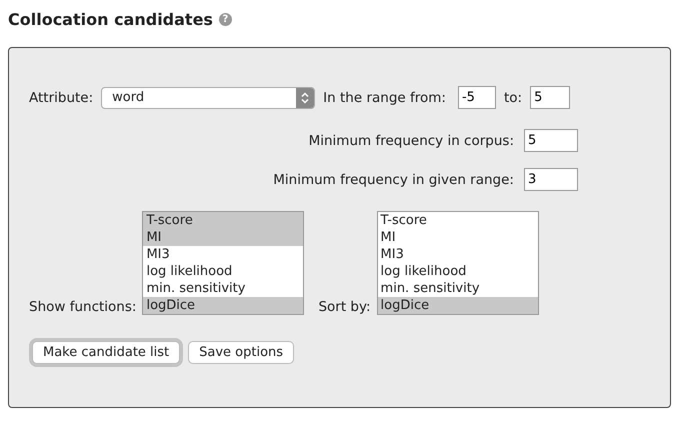 This screenshot has height=421, width=679. I want to click on field-label: Sort by:, so click(344, 307).